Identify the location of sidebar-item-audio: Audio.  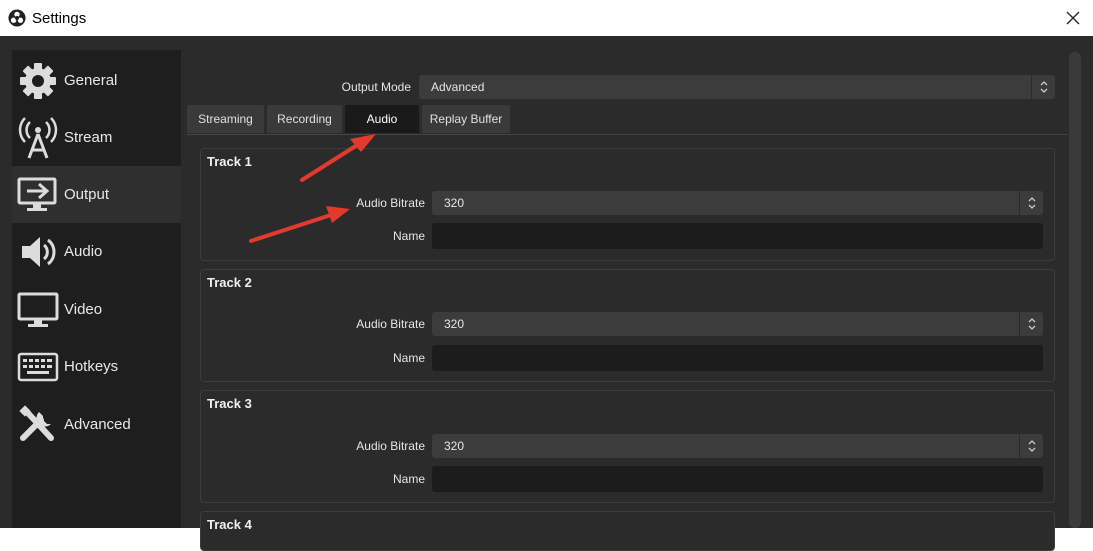
(96, 251).